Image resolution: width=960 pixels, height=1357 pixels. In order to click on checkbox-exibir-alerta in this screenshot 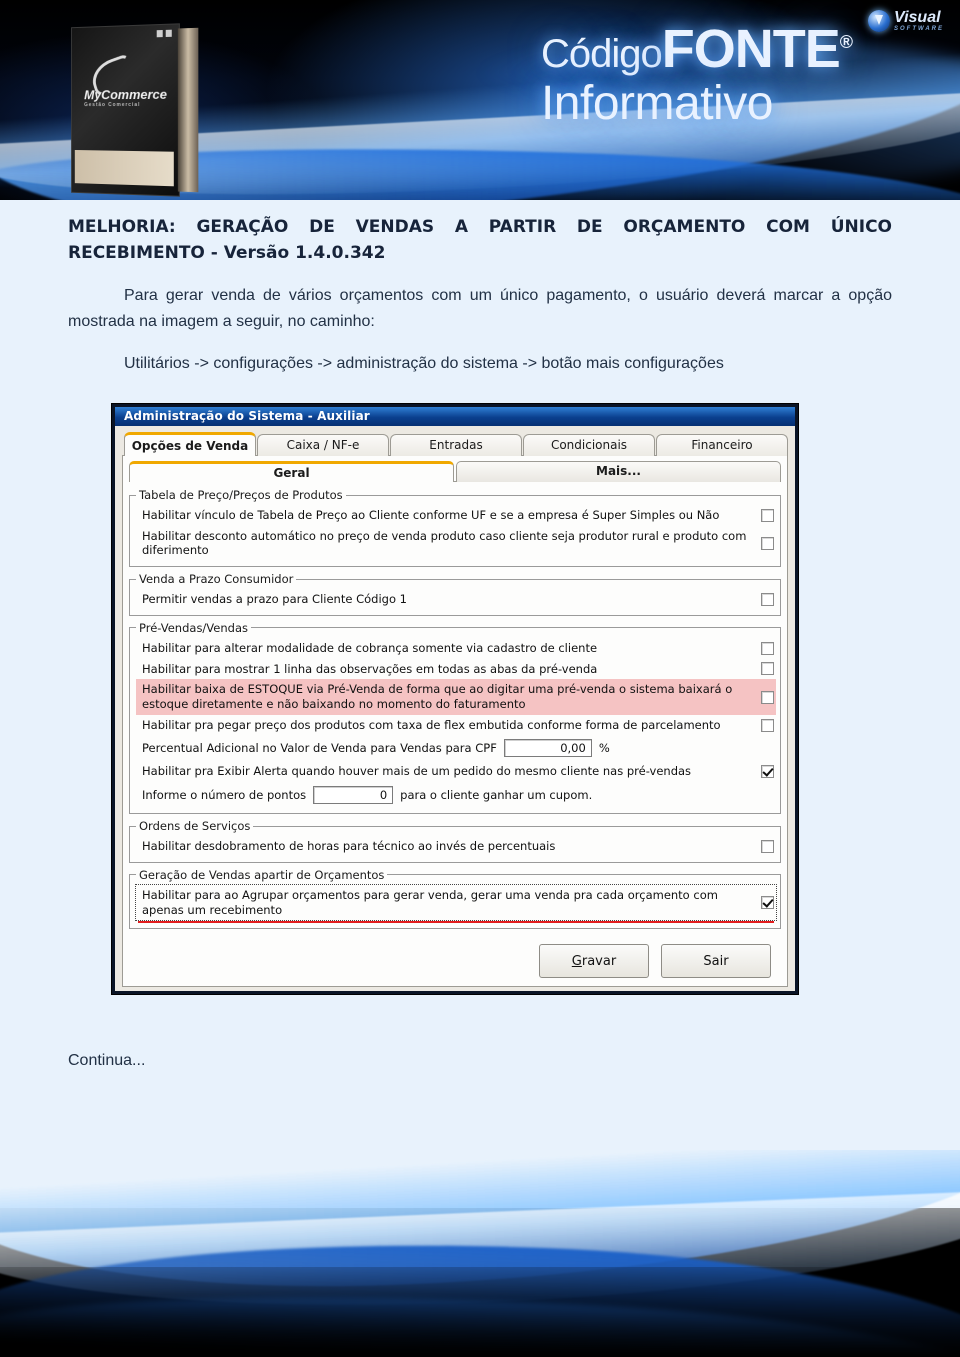, I will do `click(767, 772)`.